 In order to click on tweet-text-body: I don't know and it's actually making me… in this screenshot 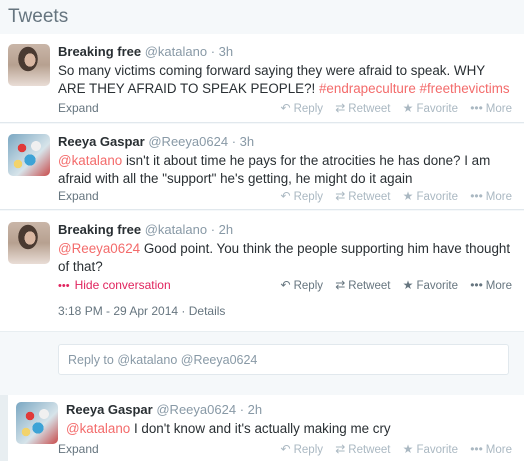, I will do `click(260, 428)`.